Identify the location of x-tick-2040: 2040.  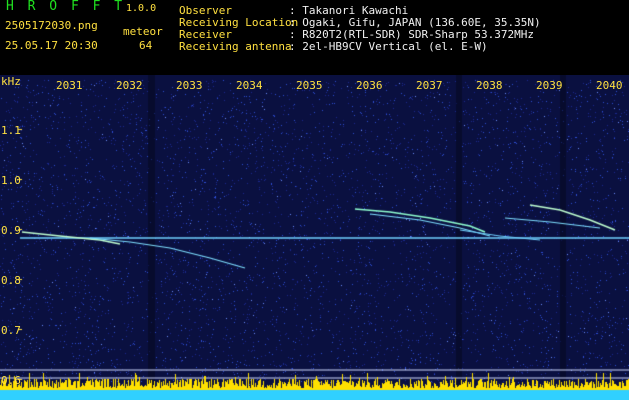
(609, 85).